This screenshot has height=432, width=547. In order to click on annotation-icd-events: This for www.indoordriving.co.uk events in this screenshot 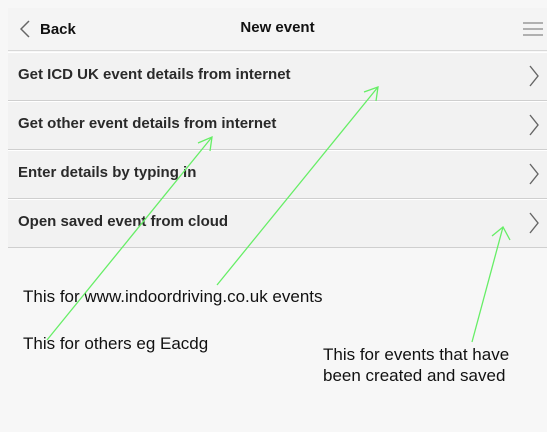, I will do `click(173, 296)`.